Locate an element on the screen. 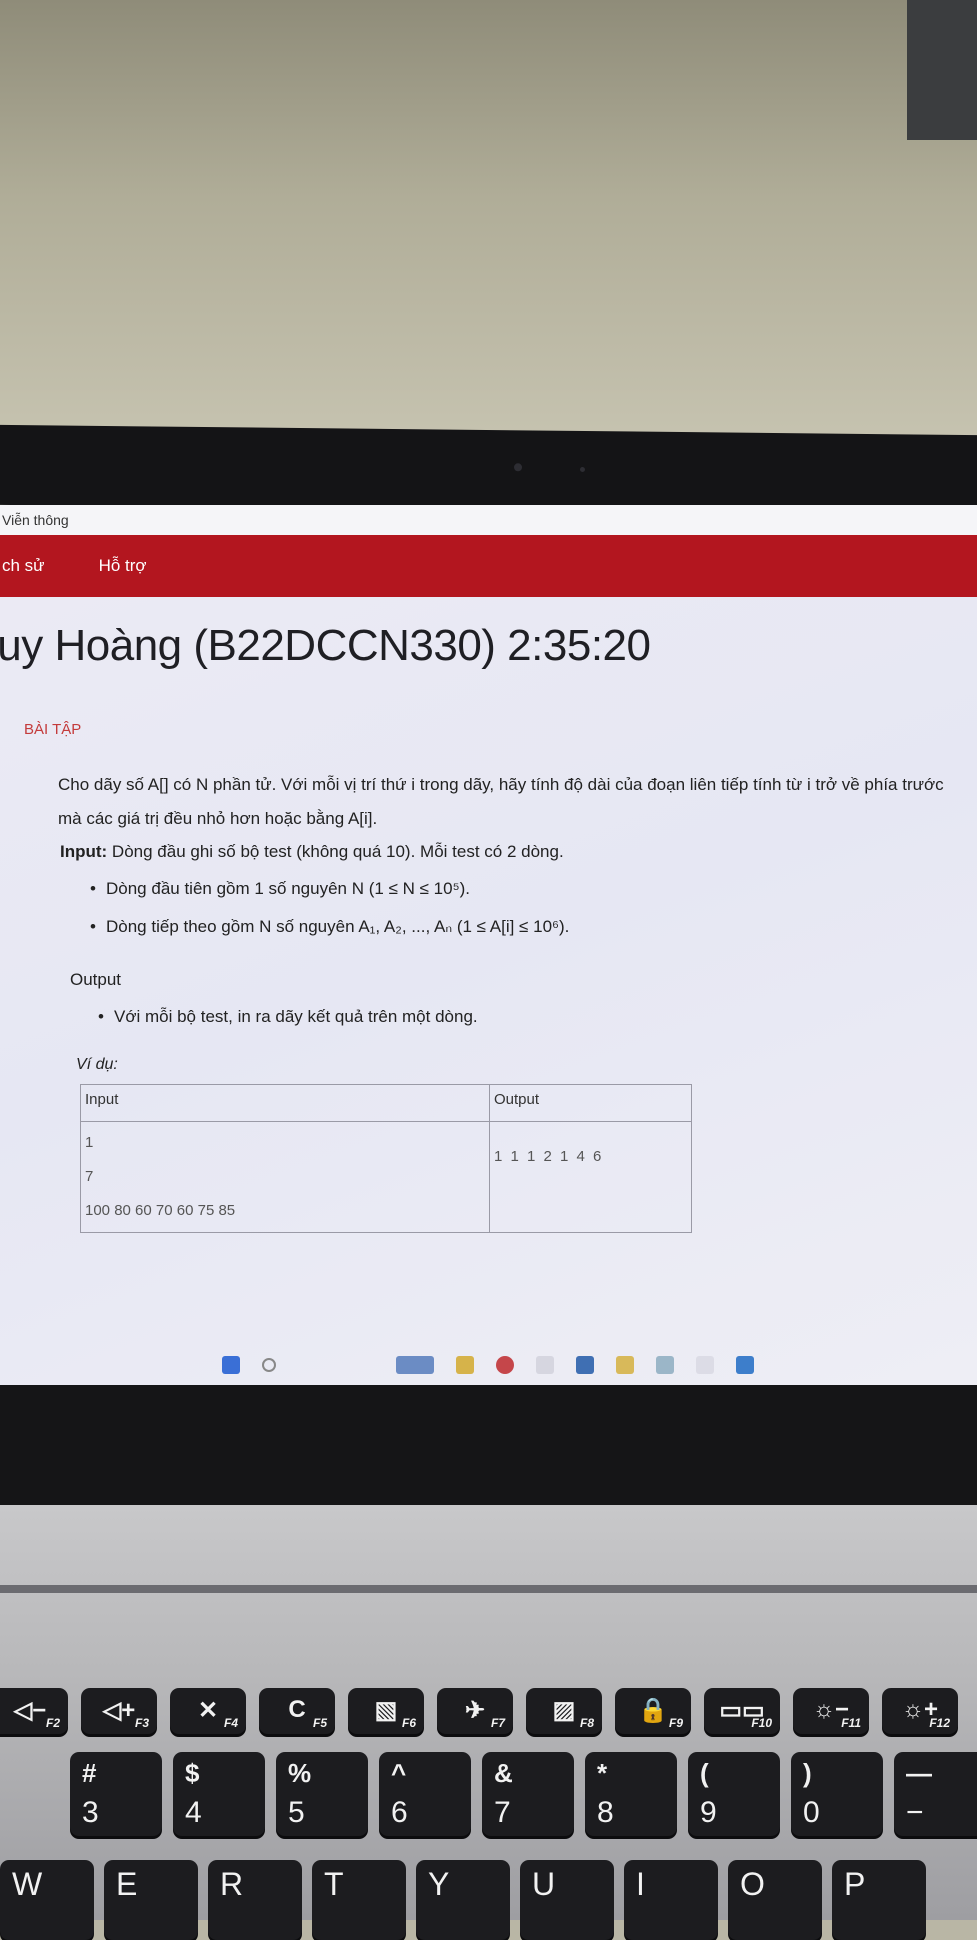 This screenshot has width=977, height=1940. fkey-label: F3 is located at coordinates (141, 1723).